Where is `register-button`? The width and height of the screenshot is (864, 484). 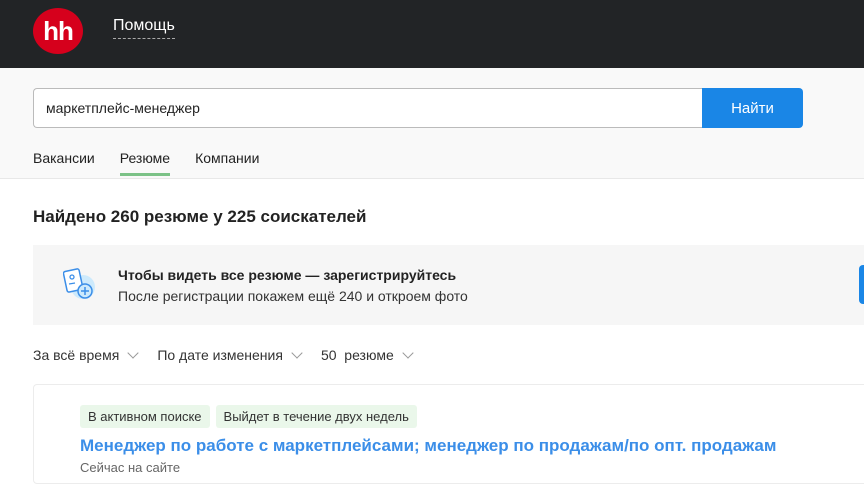 register-button is located at coordinates (861, 284).